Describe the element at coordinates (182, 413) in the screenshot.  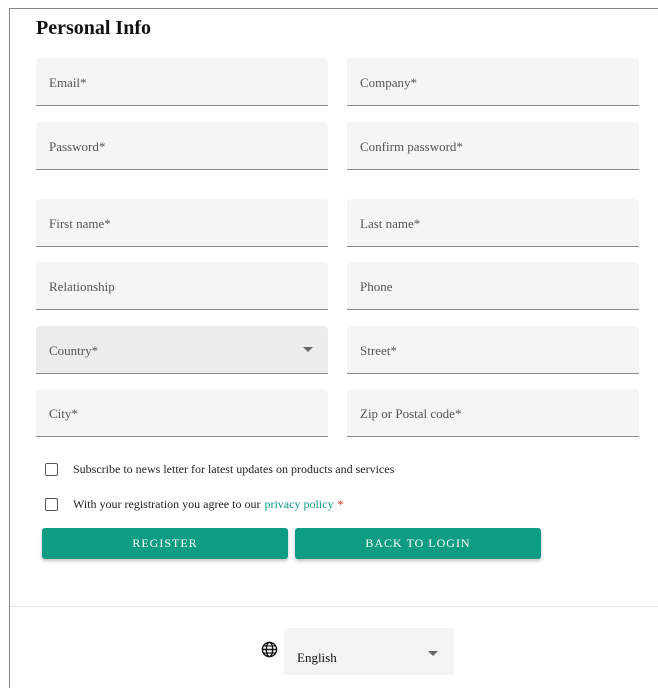
I see `city-field: City*` at that location.